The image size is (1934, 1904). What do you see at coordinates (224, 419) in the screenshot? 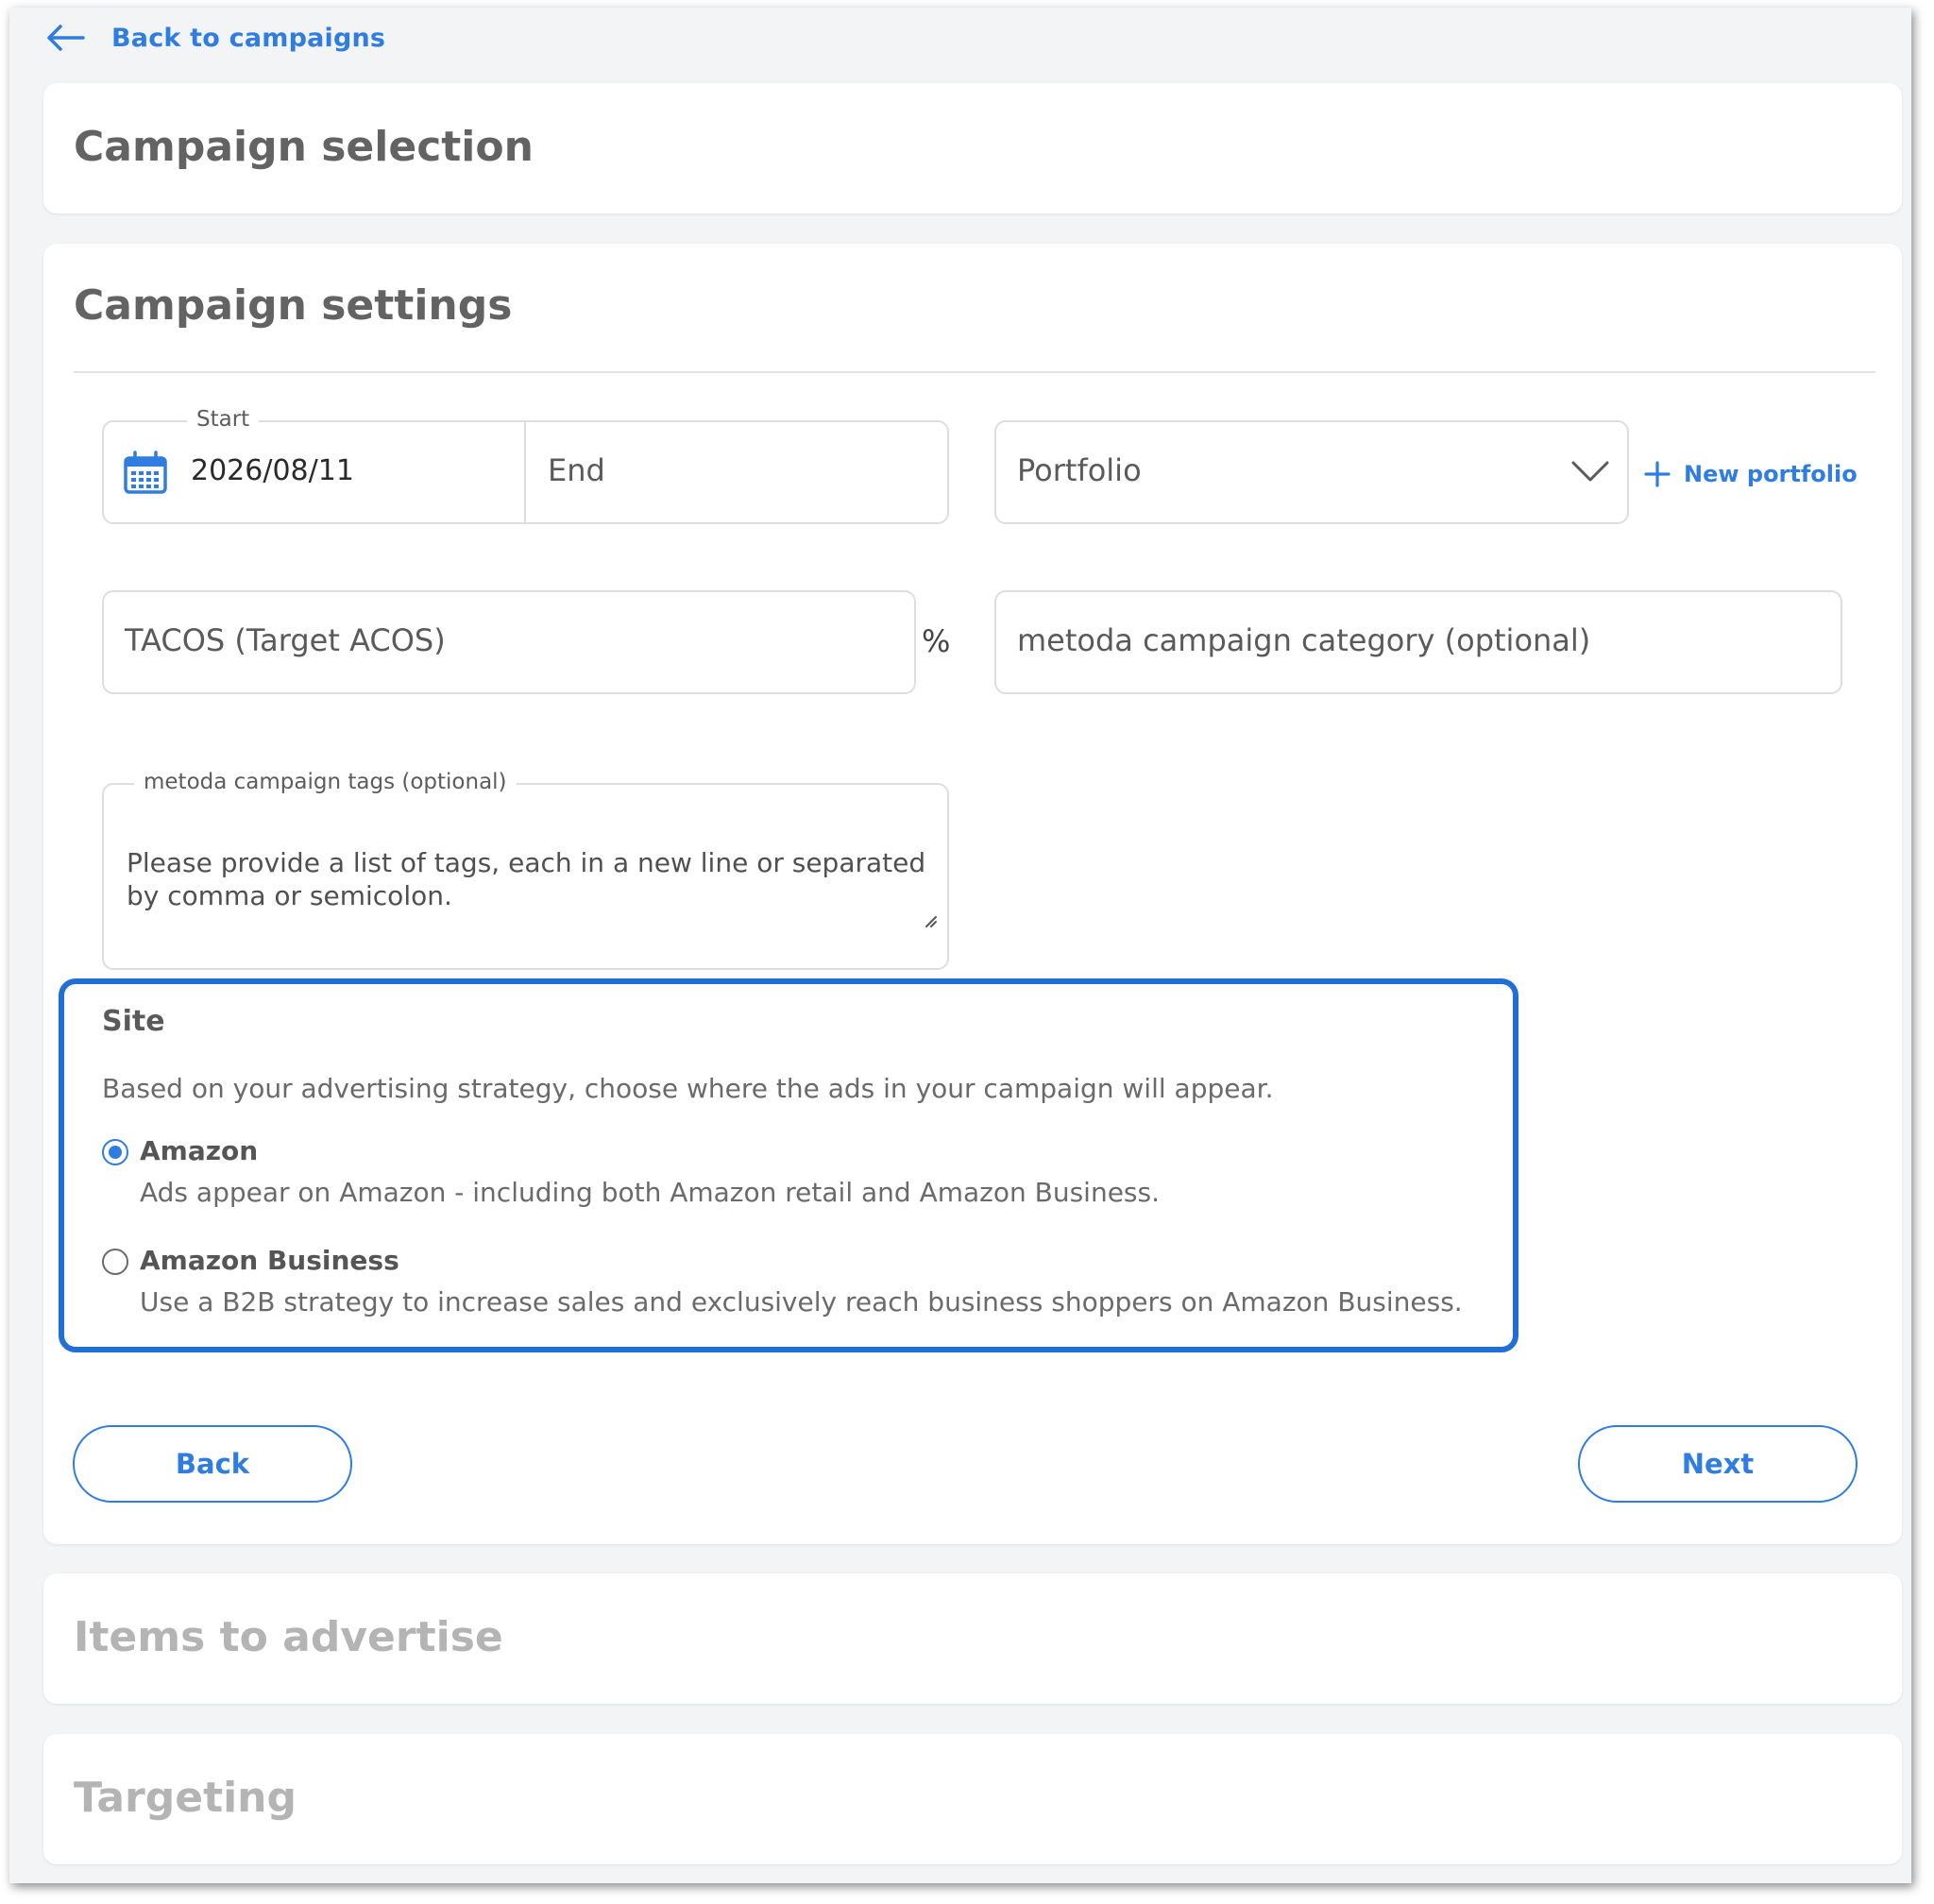
I see `start-date-label: Start` at bounding box center [224, 419].